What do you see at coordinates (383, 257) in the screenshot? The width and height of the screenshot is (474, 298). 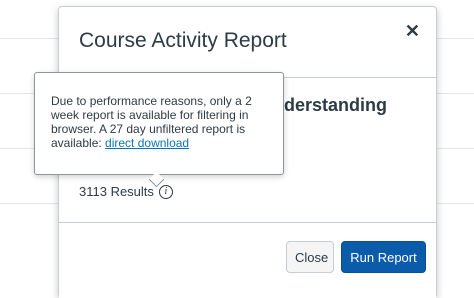 I see `run-report-button: Run Report` at bounding box center [383, 257].